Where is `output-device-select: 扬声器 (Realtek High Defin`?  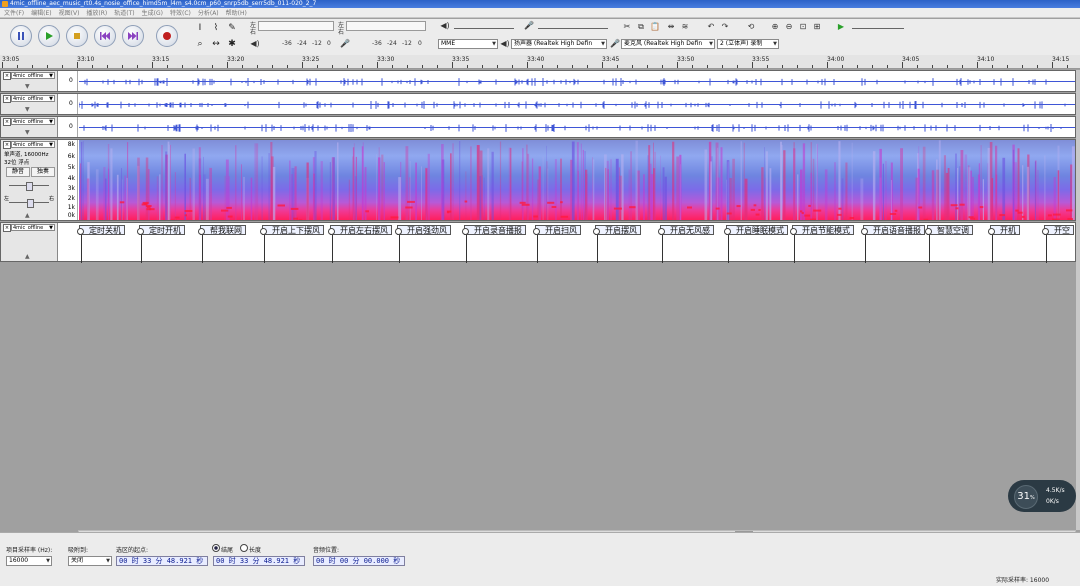 output-device-select: 扬声器 (Realtek High Defin is located at coordinates (559, 44).